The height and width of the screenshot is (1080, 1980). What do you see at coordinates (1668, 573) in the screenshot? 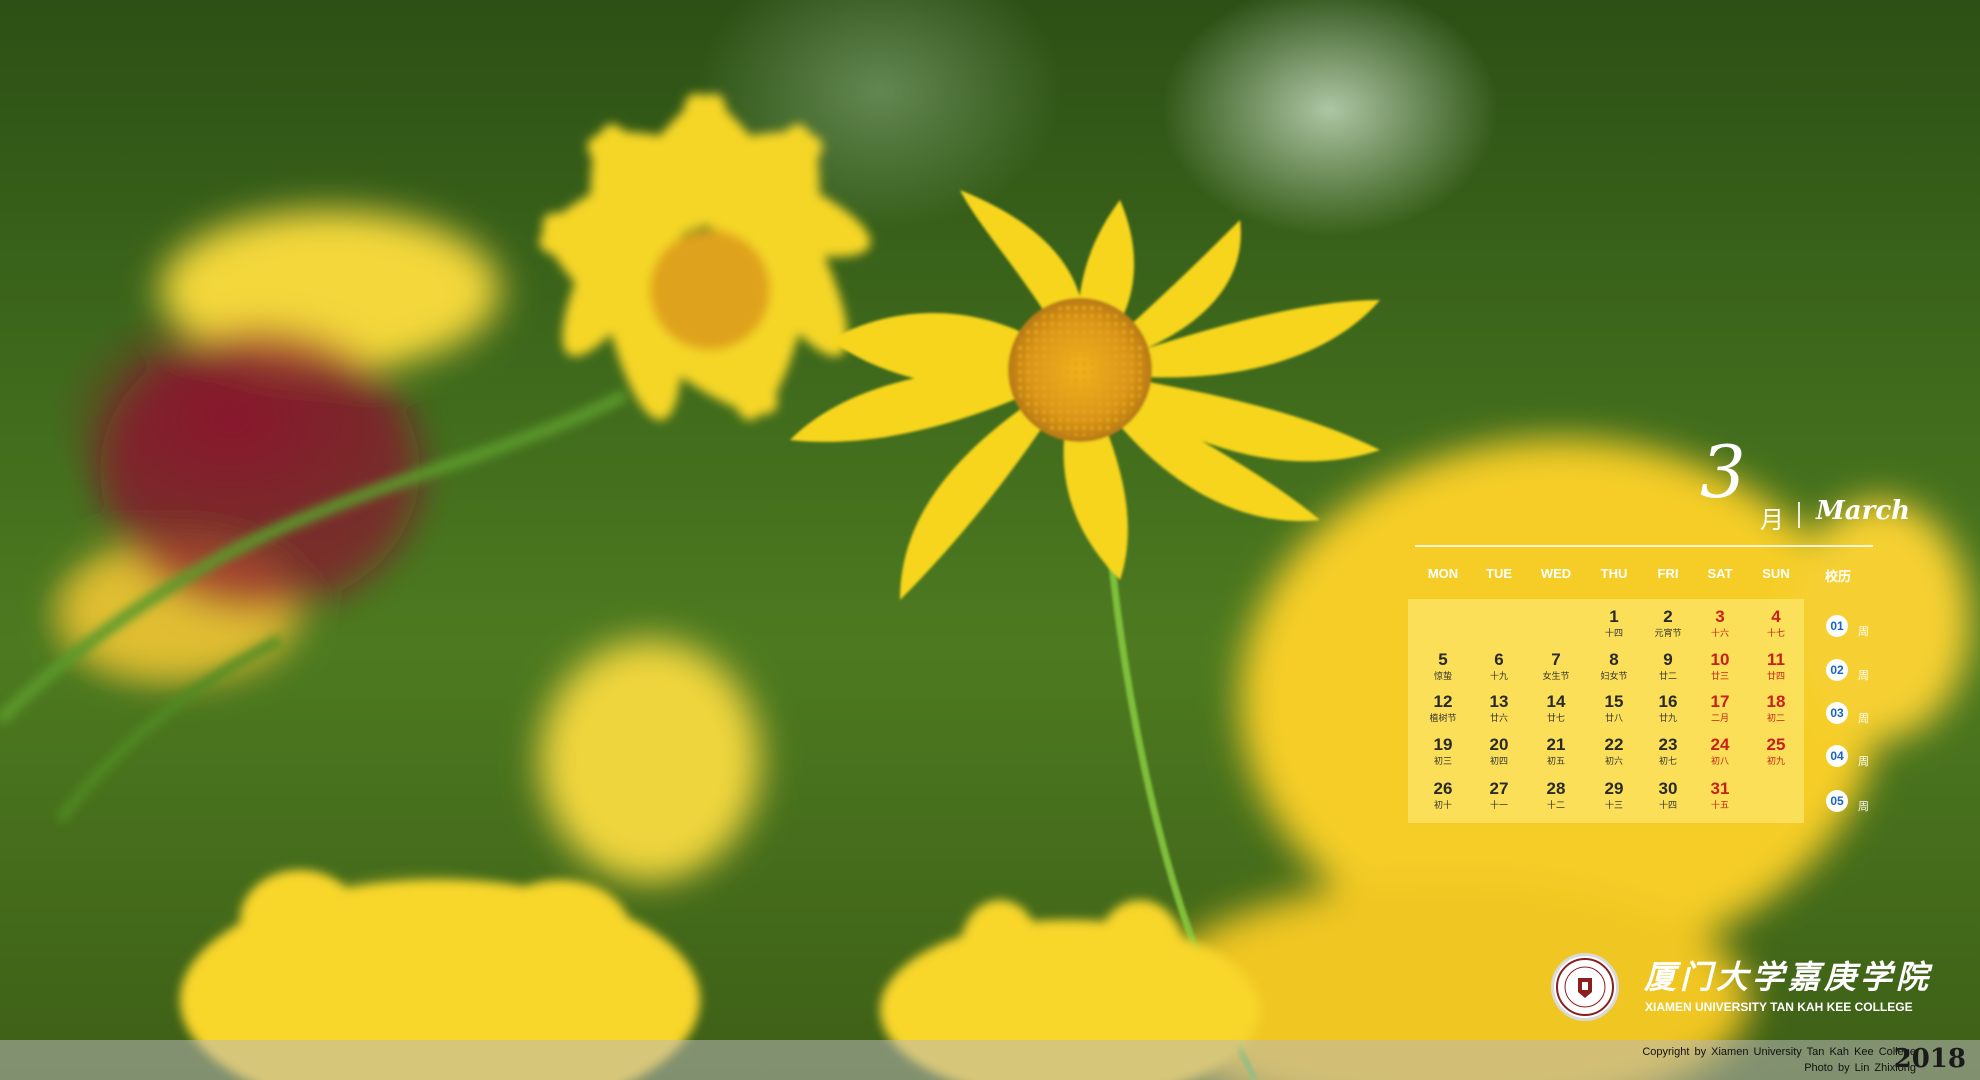
I see `weekday-fri: FRI` at bounding box center [1668, 573].